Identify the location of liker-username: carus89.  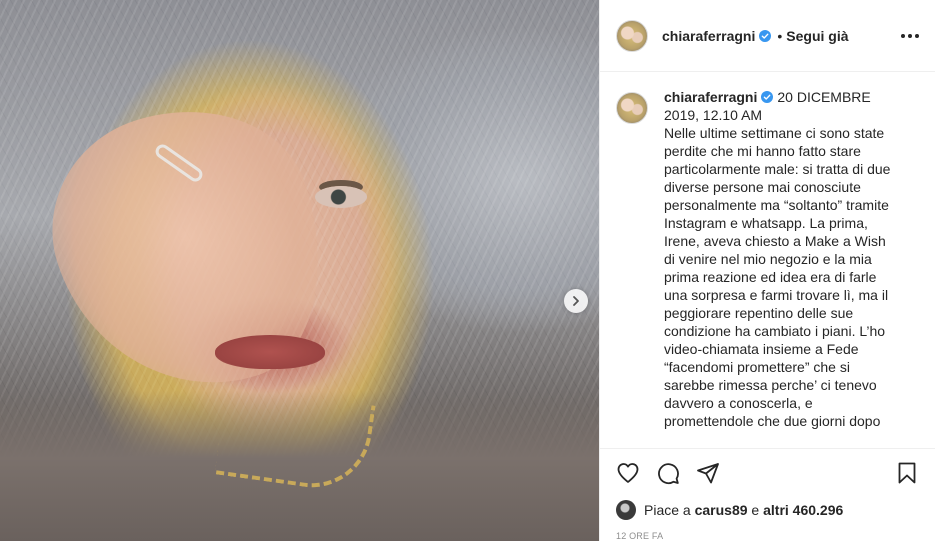
(721, 510).